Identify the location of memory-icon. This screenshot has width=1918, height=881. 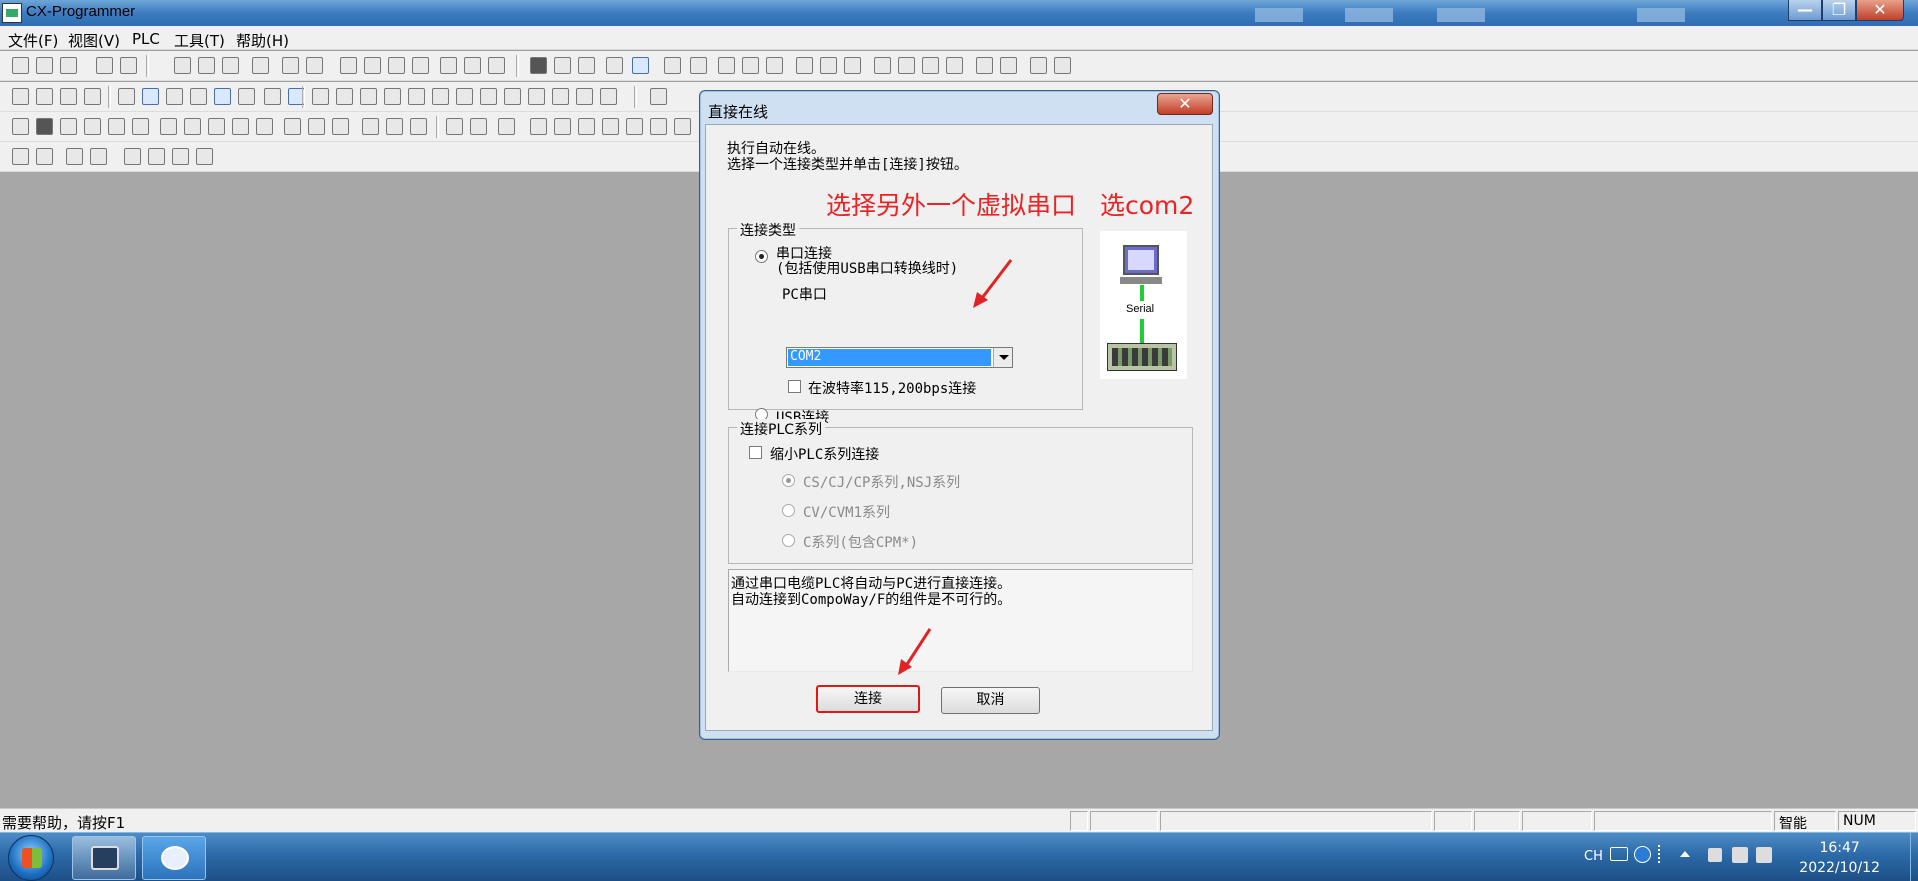
(264, 126).